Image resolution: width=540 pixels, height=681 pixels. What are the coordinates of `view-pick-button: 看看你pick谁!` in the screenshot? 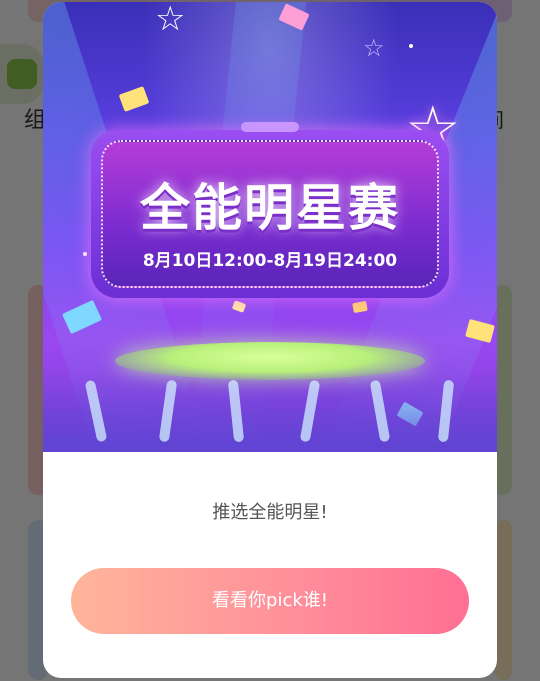 It's located at (270, 601).